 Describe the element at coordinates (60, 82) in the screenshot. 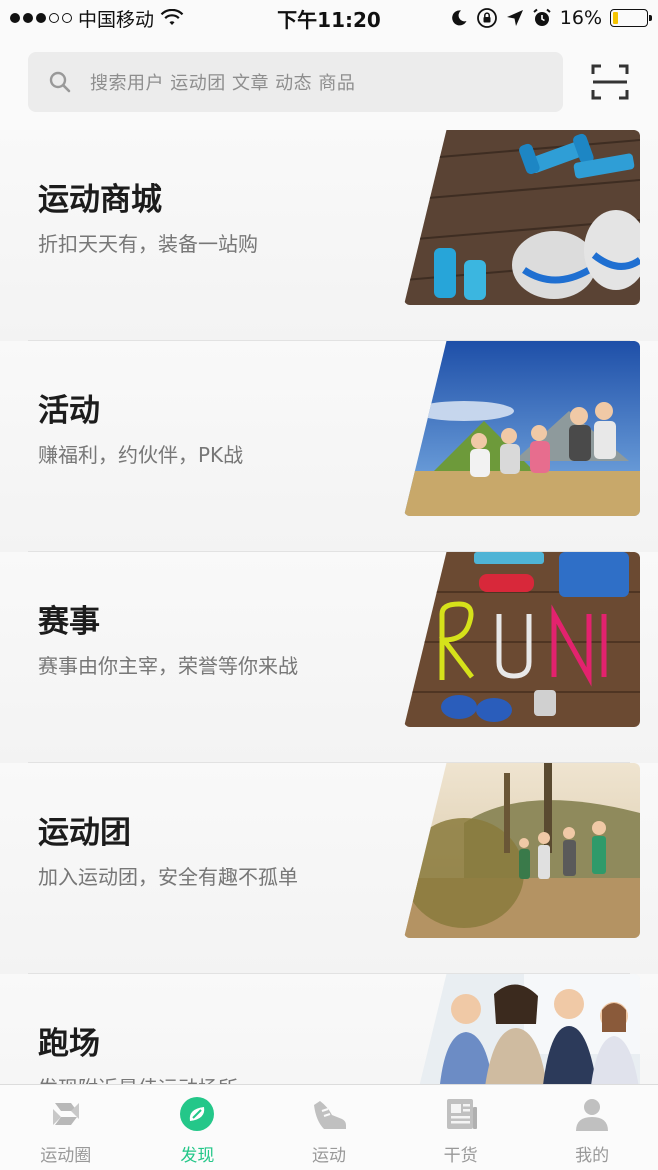

I see `search-icon` at that location.